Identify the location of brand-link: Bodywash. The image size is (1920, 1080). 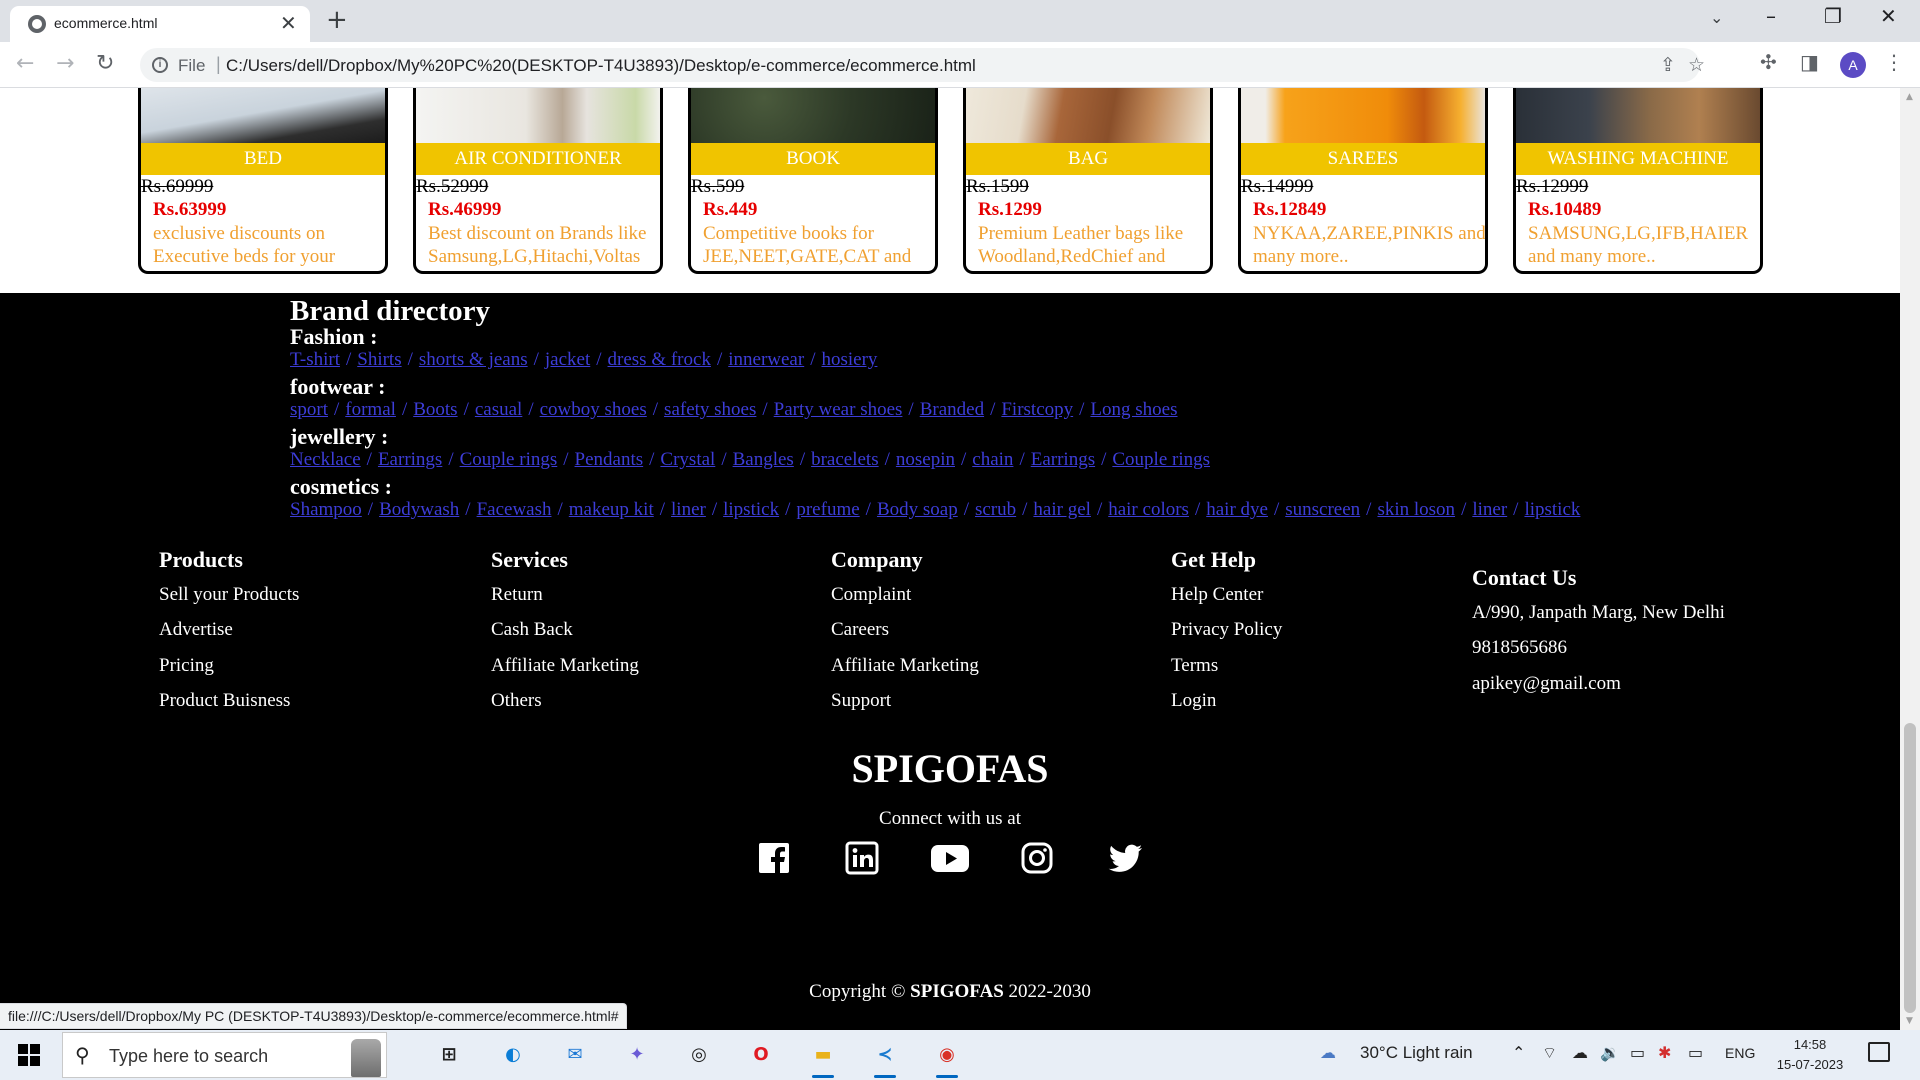
(419, 509).